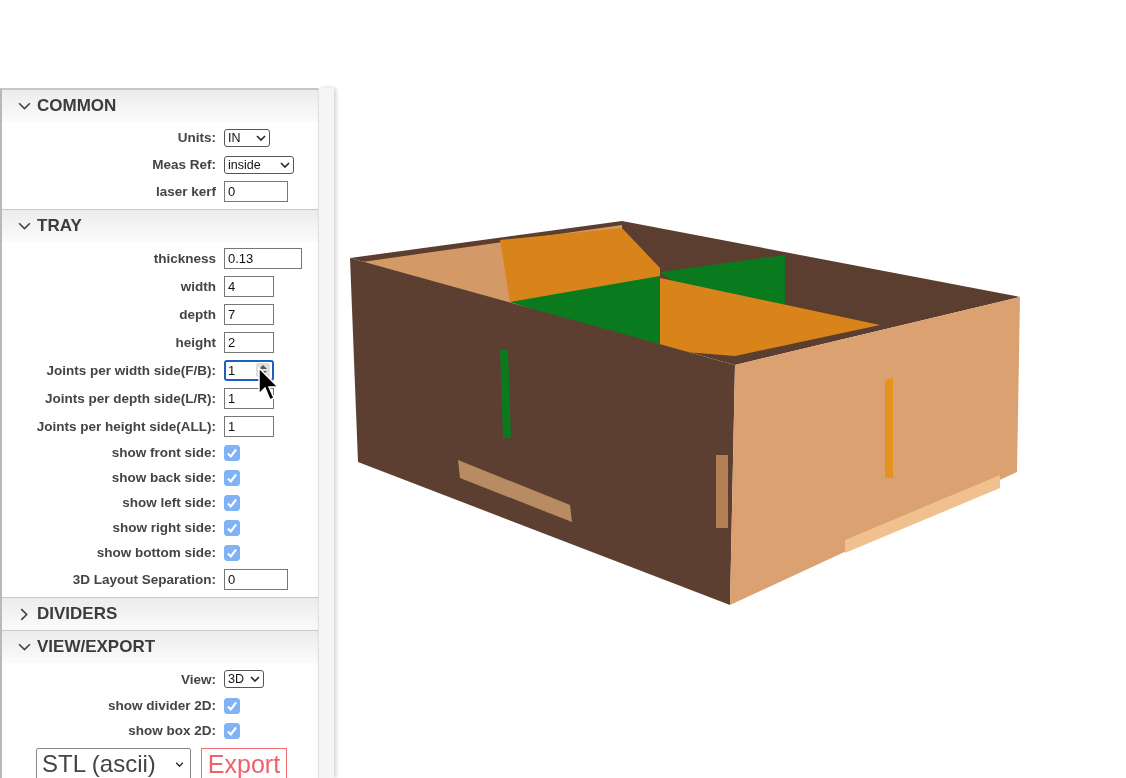 The image size is (1126, 778). I want to click on input-field: 0.13, so click(263, 258).